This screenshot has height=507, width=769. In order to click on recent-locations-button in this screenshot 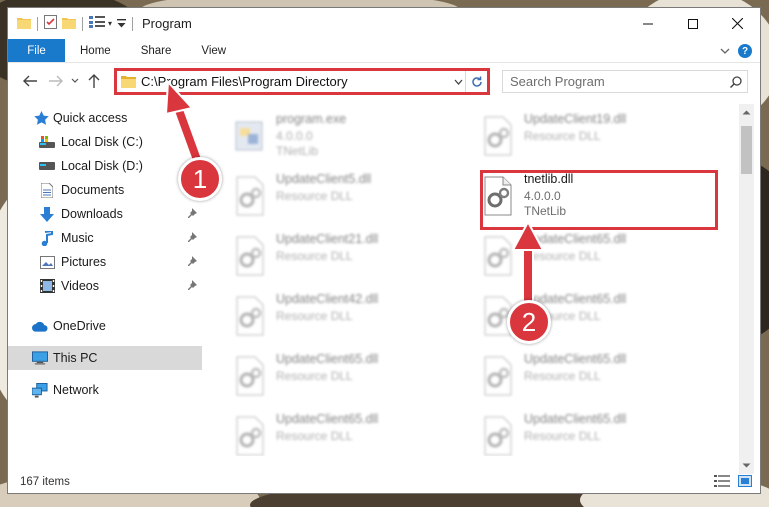, I will do `click(75, 81)`.